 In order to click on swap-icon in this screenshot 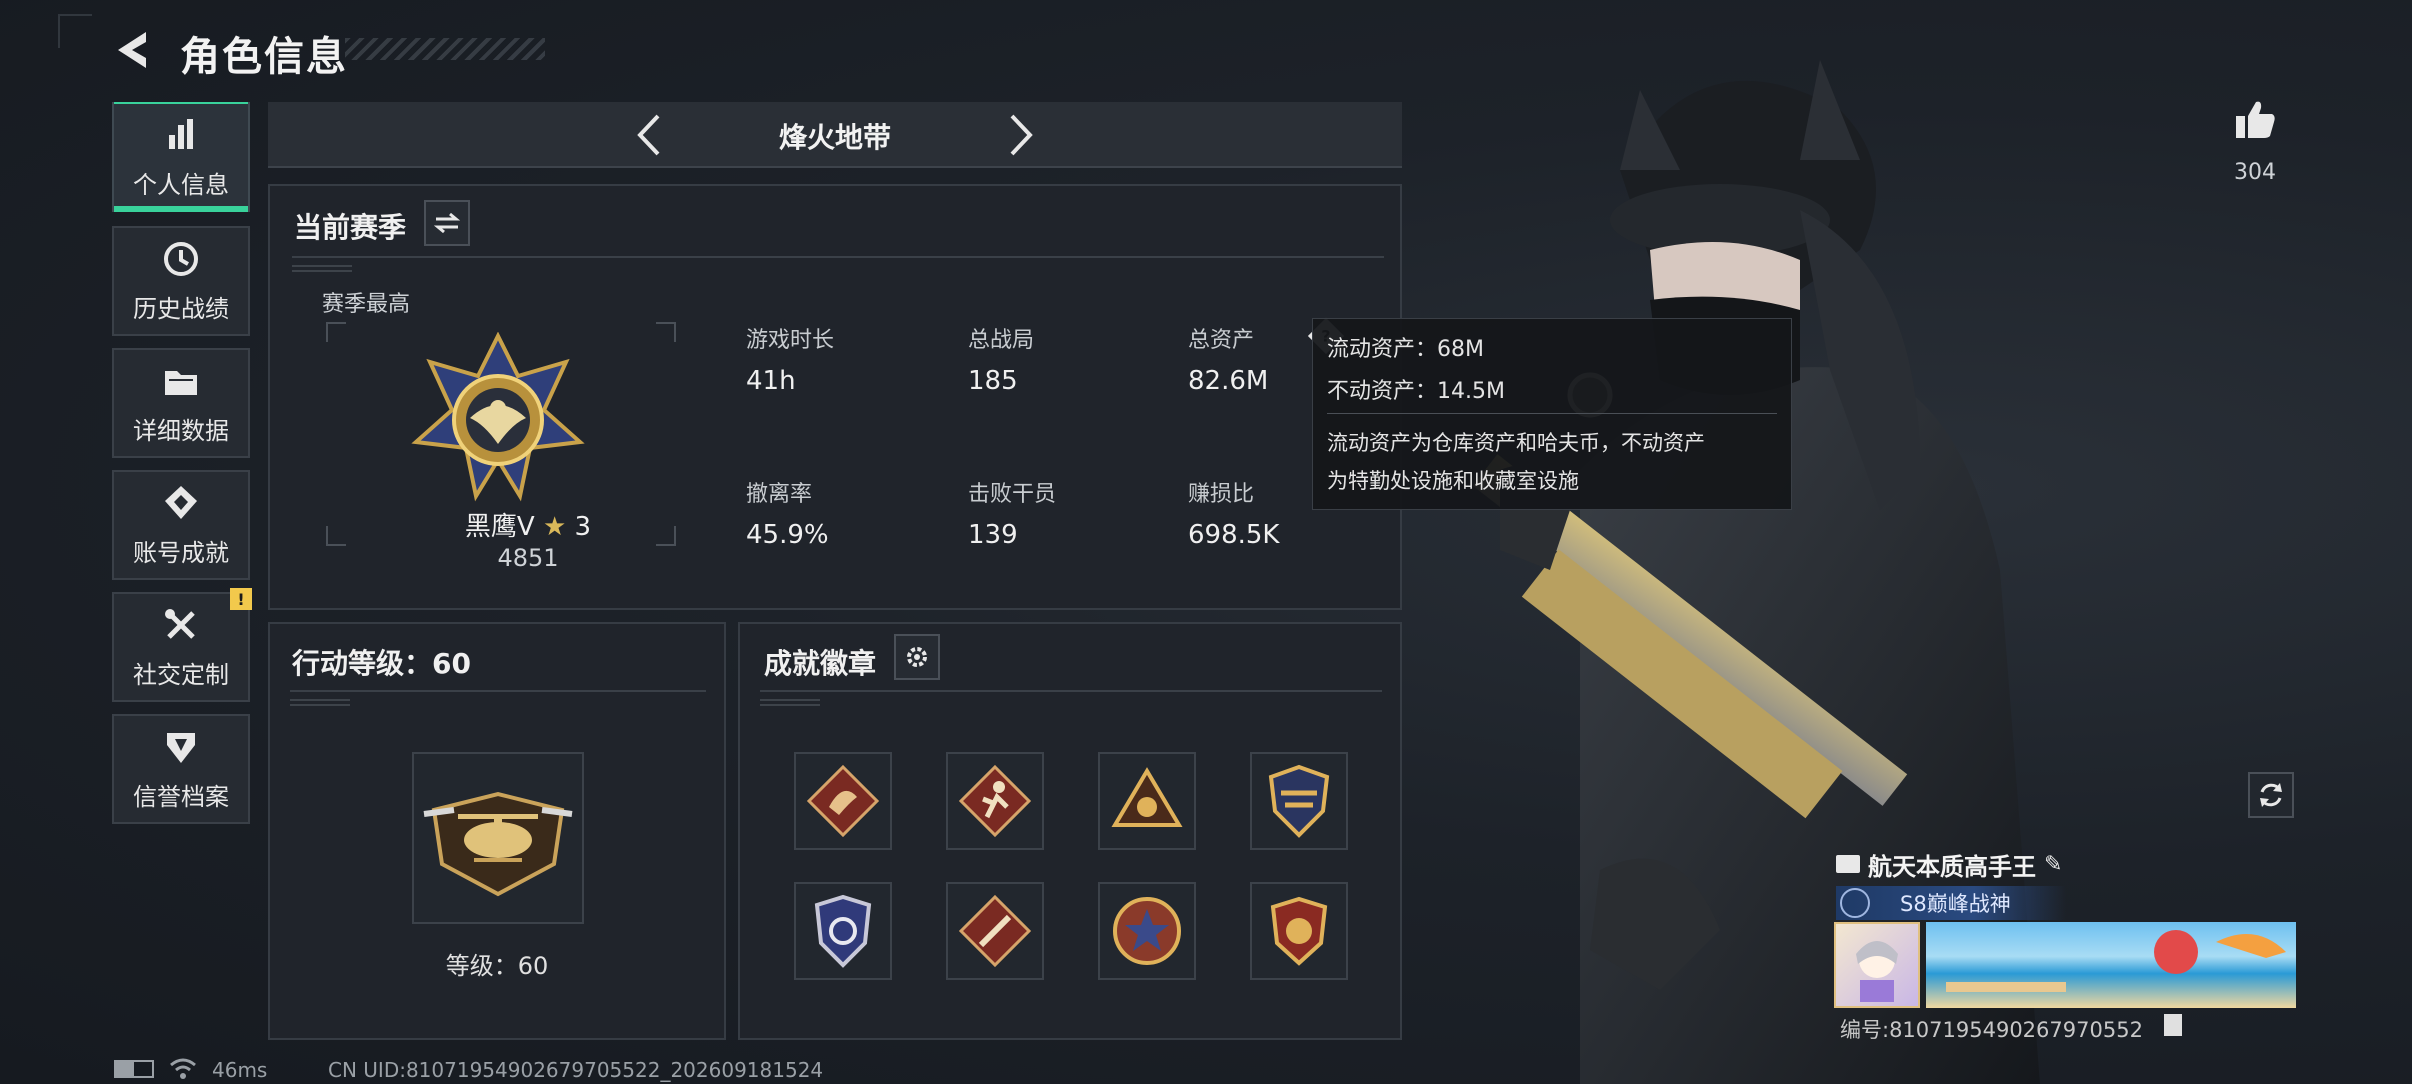, I will do `click(447, 223)`.